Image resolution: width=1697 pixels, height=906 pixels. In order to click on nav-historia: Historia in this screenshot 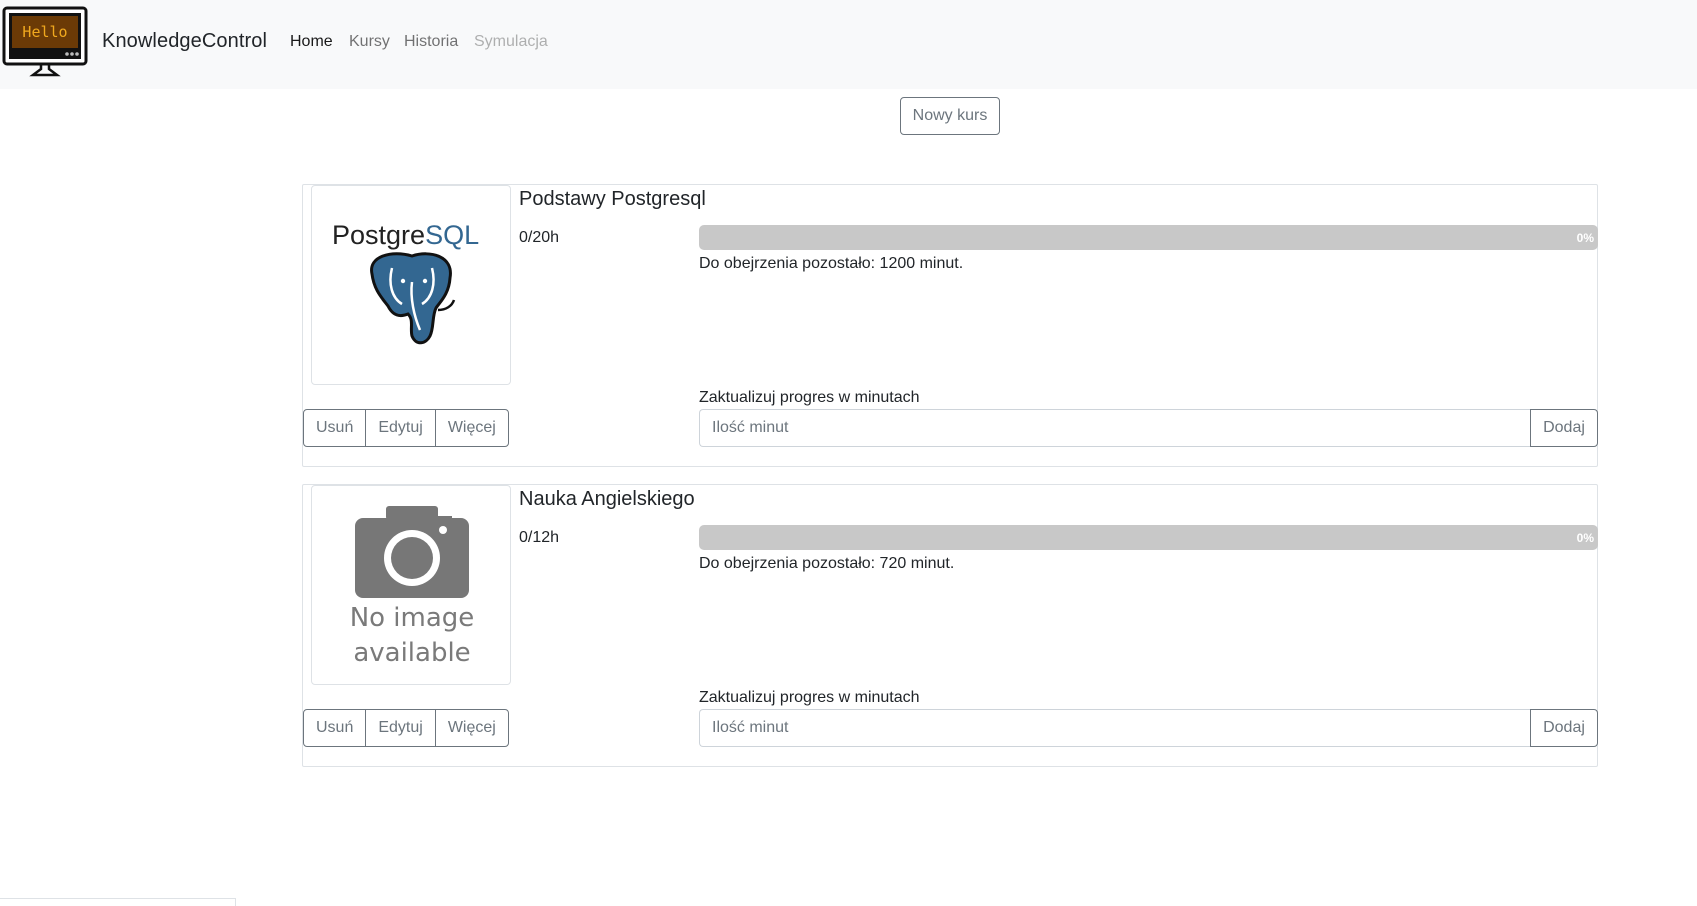, I will do `click(431, 42)`.